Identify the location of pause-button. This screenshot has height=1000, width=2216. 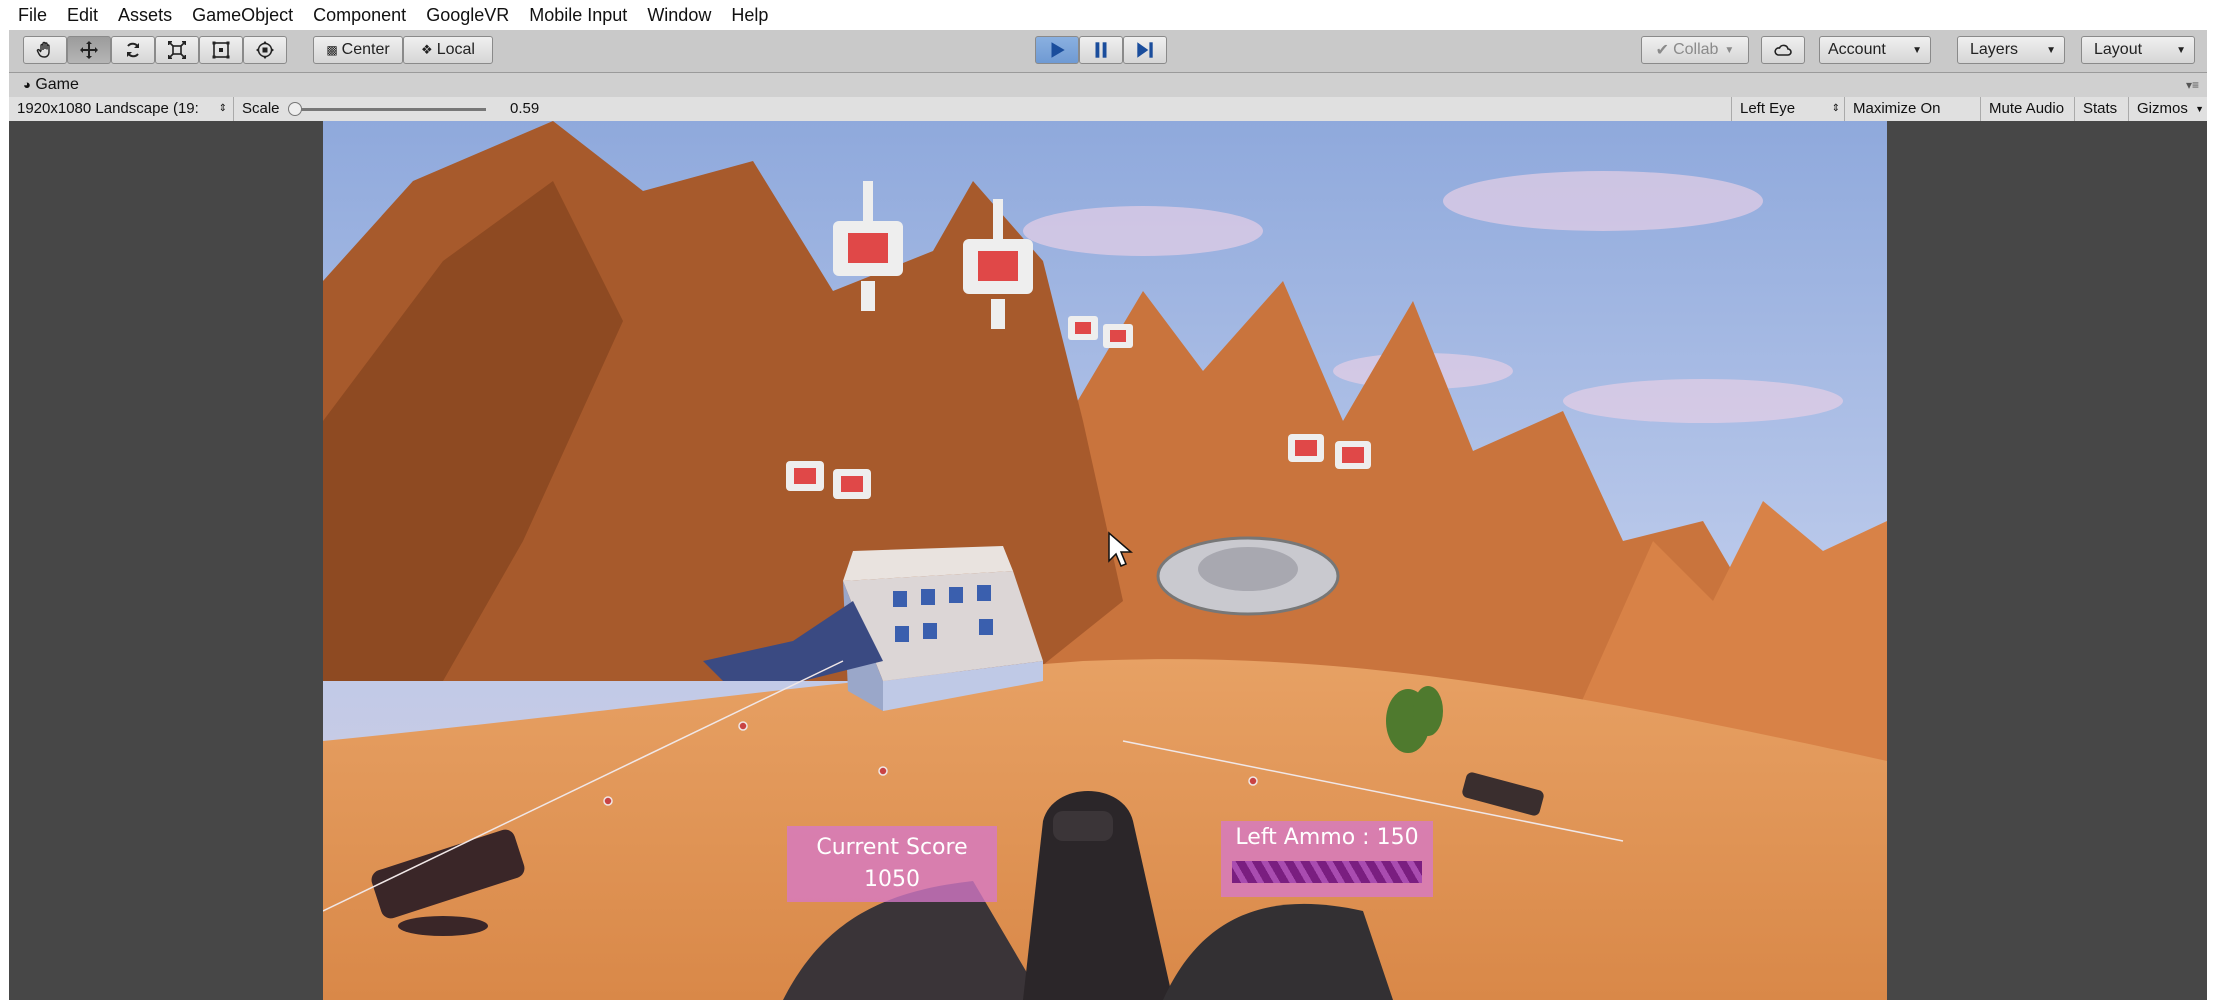
(1101, 50).